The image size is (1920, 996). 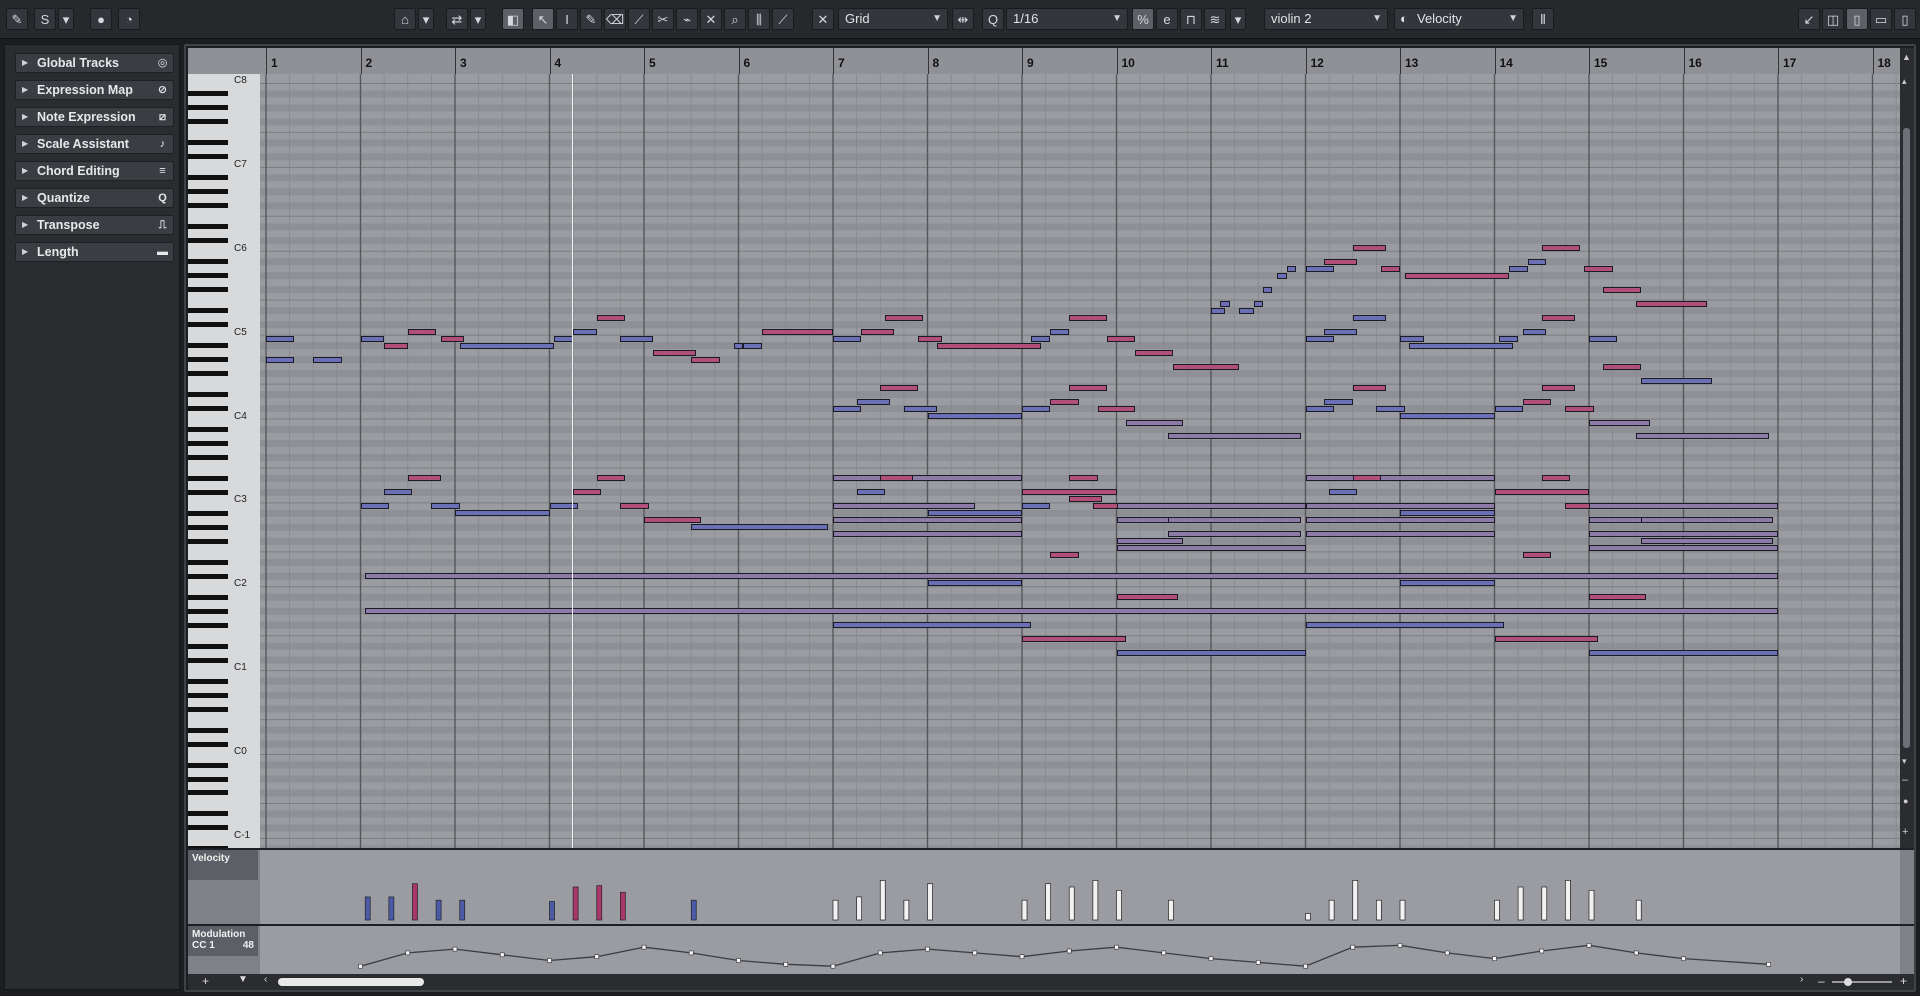 I want to click on glue-tool-icon: ⌁, so click(x=687, y=19).